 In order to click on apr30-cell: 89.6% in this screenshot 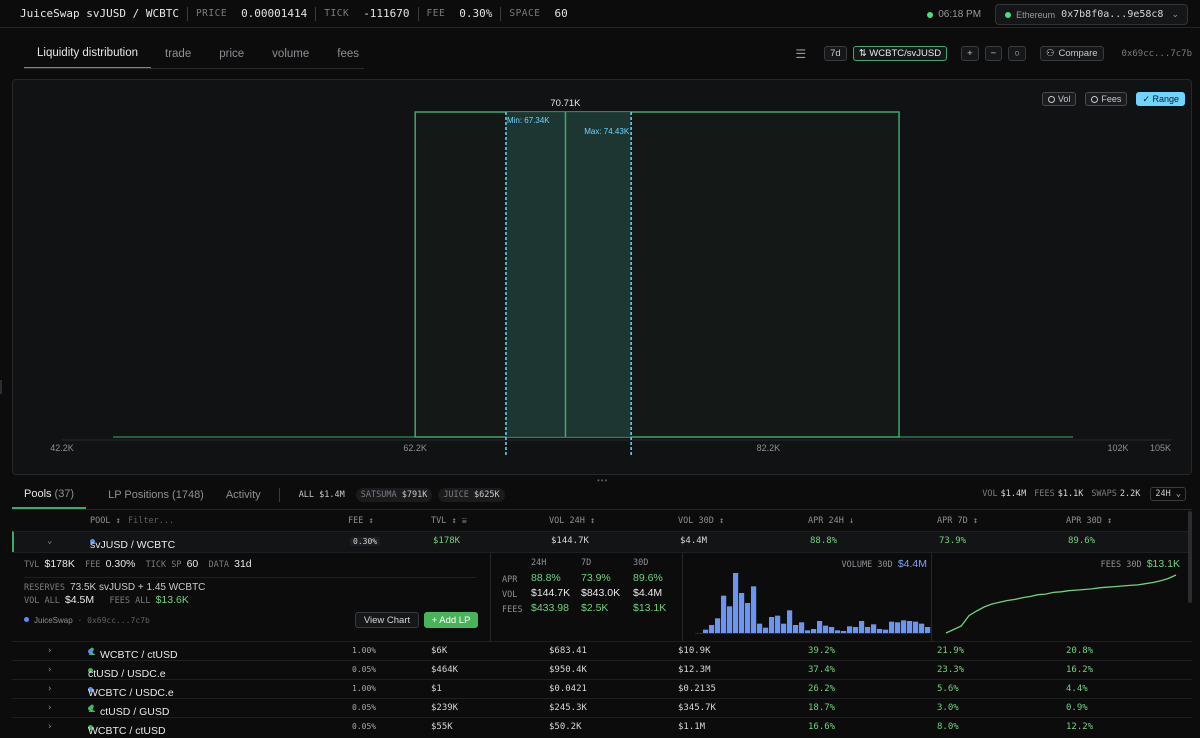, I will do `click(1082, 541)`.